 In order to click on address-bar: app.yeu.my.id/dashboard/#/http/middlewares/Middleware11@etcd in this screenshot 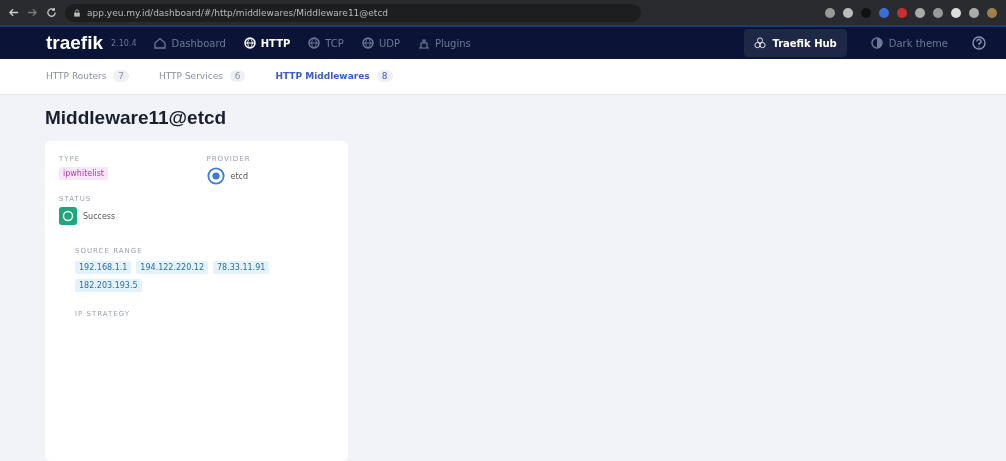, I will do `click(353, 12)`.